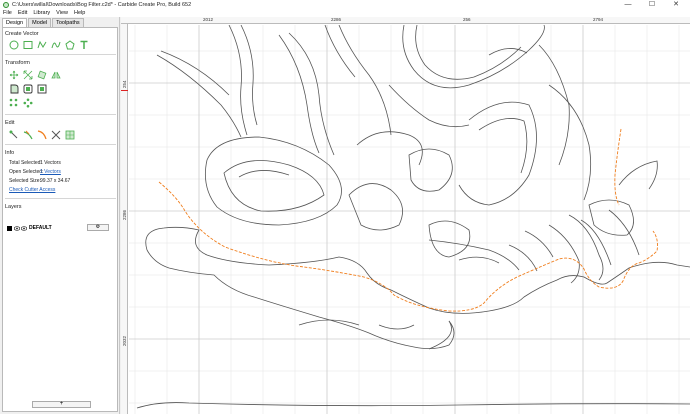  I want to click on polyline-icon, so click(42, 45).